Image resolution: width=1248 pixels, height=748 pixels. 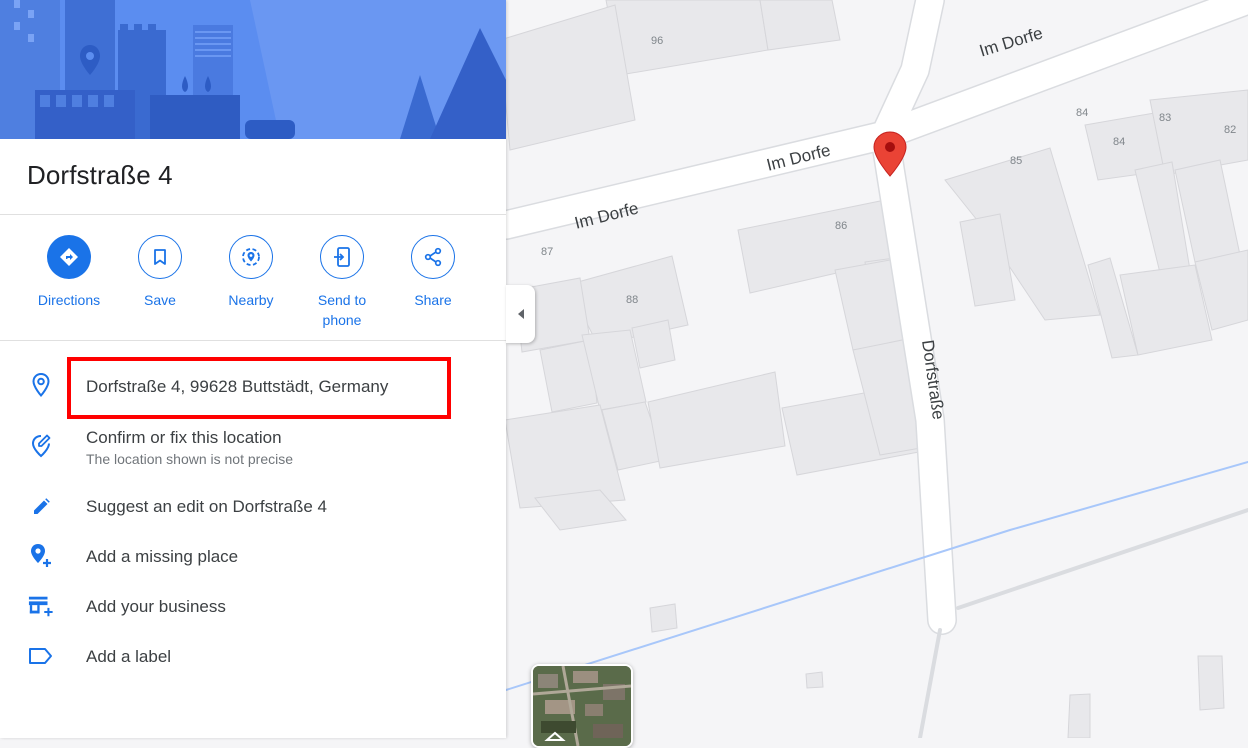 I want to click on house-number: 82, so click(x=1230, y=130).